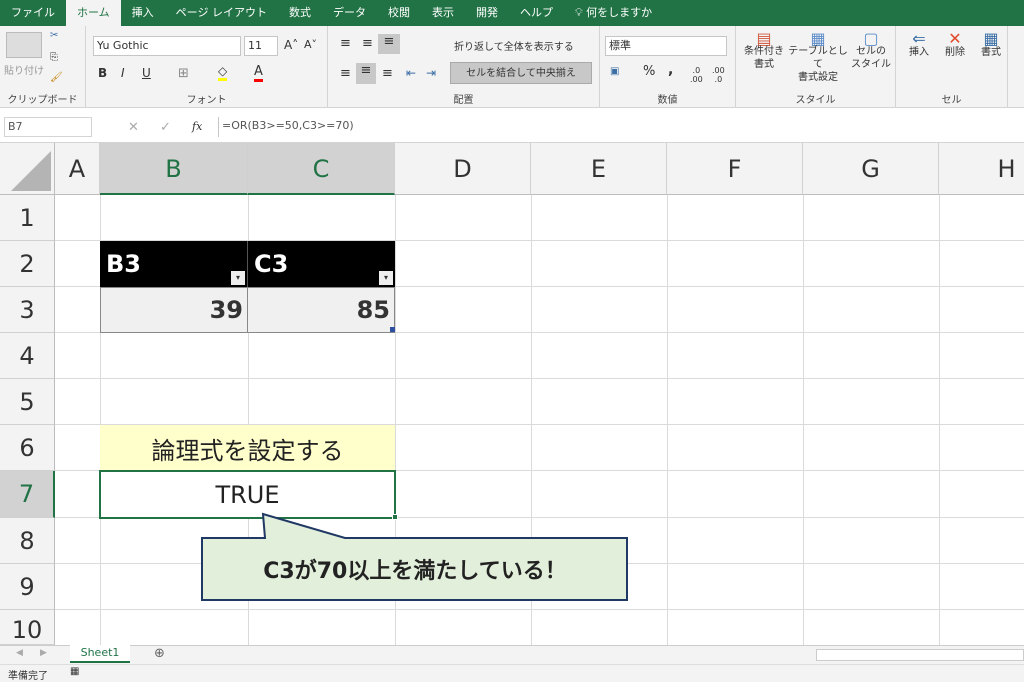  What do you see at coordinates (764, 50) in the screenshot?
I see `conditional-formatting-button: ▤ 条件付き 書式` at bounding box center [764, 50].